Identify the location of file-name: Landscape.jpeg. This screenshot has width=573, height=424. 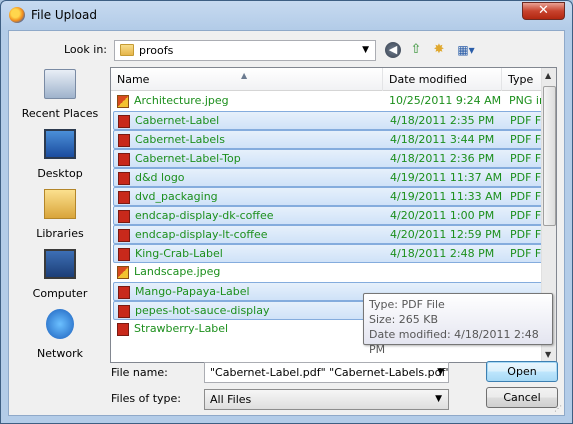
(177, 271).